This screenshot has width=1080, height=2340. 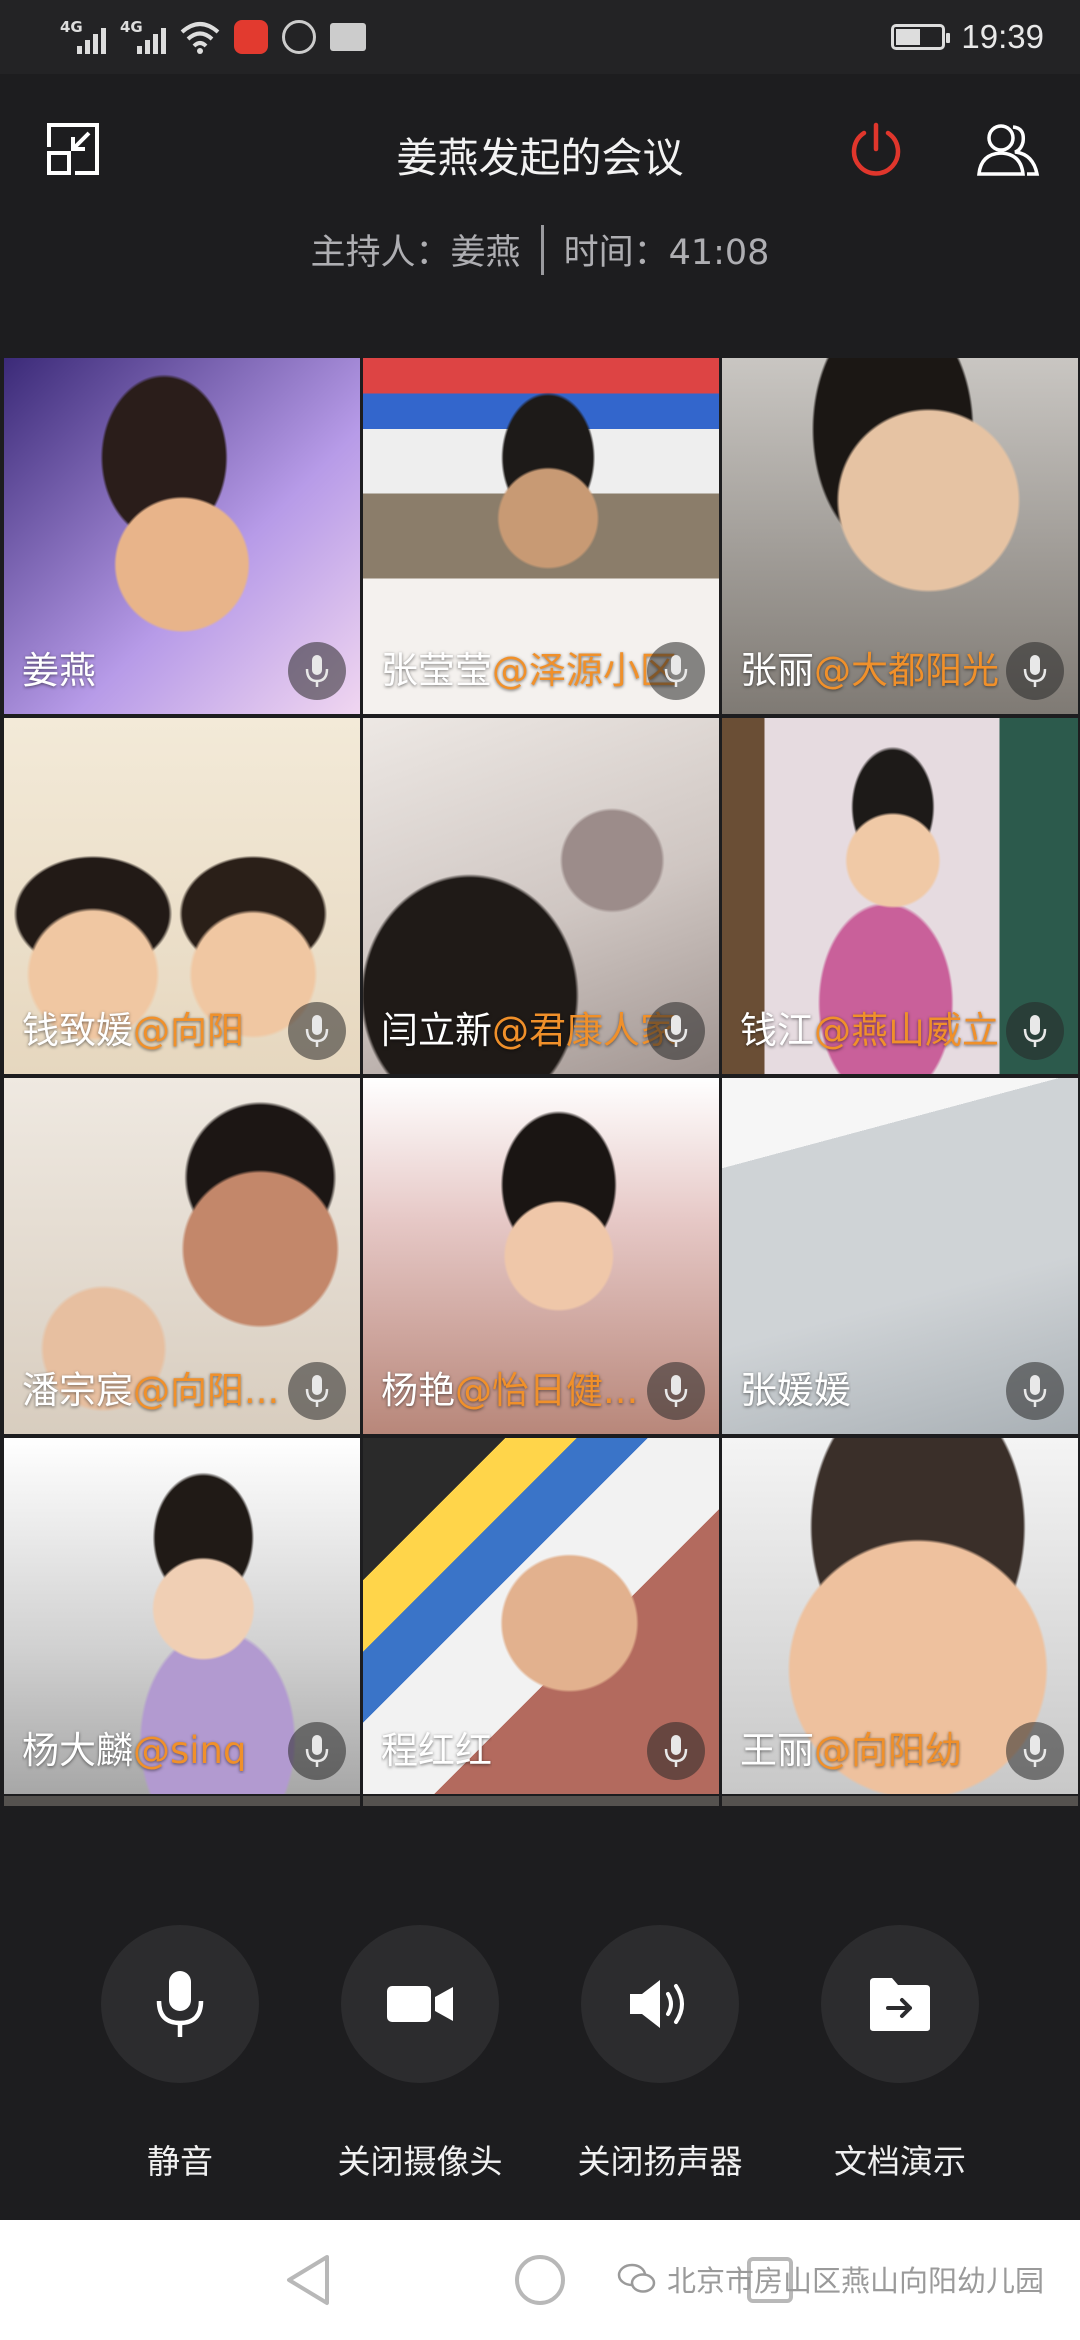 I want to click on back-icon, so click(x=308, y=2280).